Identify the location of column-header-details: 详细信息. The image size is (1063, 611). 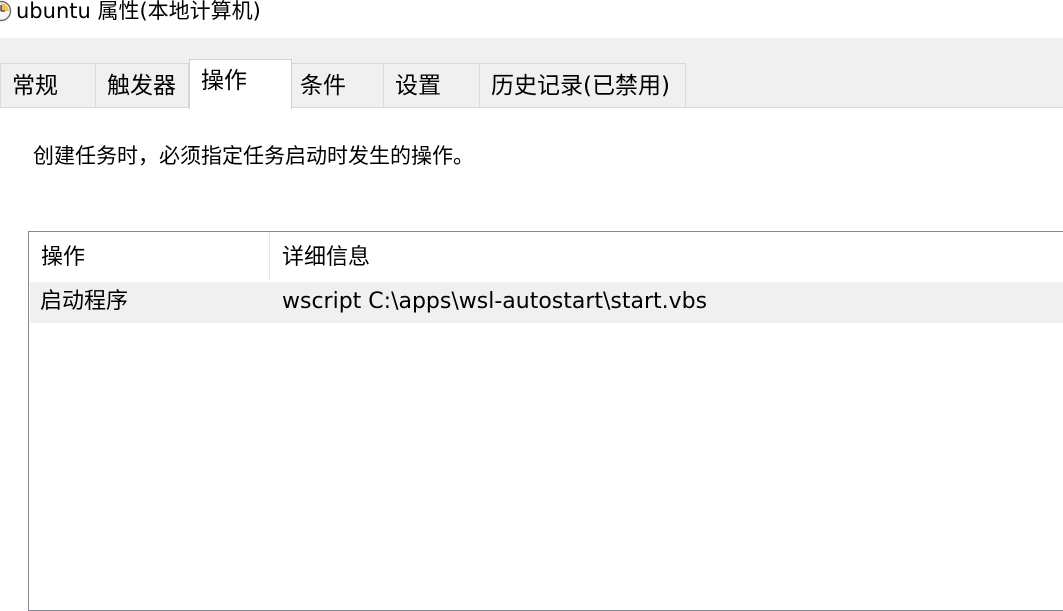
(666, 256).